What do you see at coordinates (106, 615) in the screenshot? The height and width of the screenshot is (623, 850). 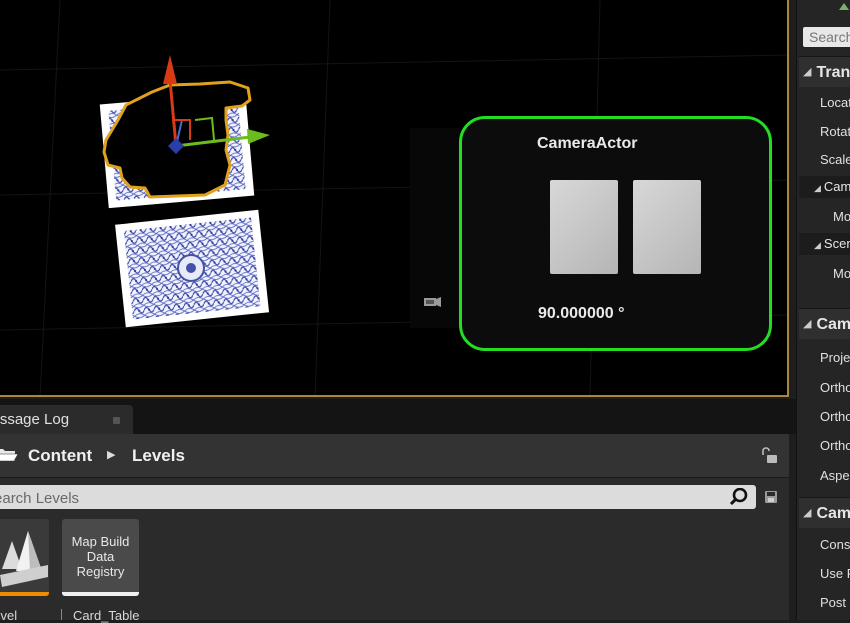 I see `asset-label-card-table: Card_Table` at bounding box center [106, 615].